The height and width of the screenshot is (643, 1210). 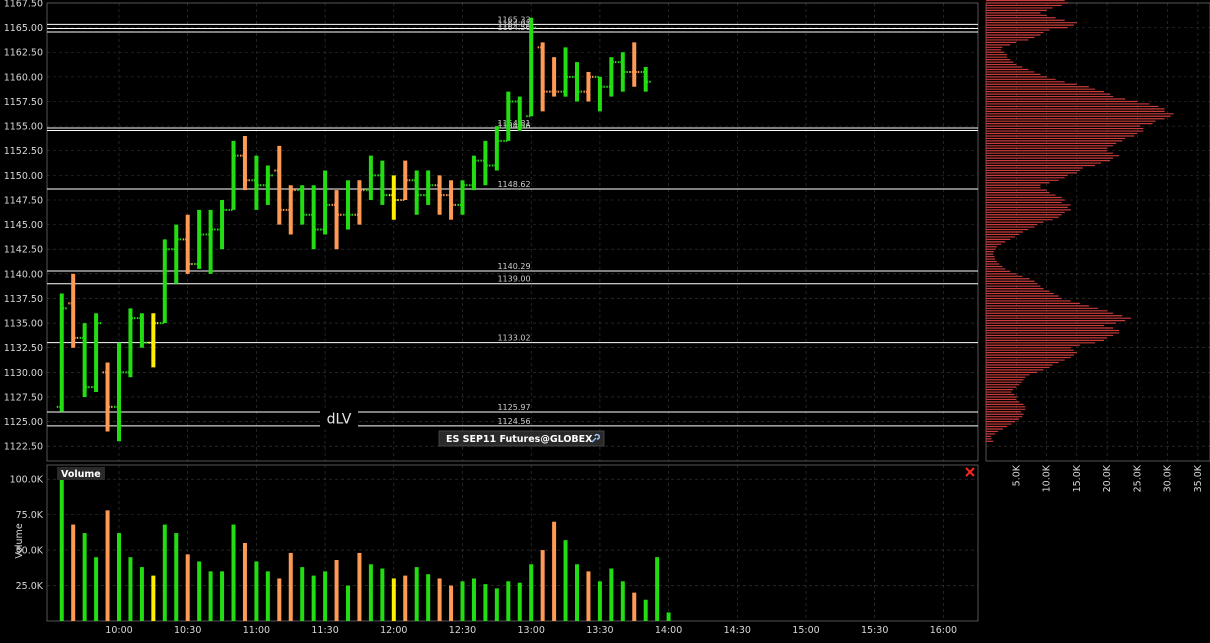 I want to click on level-label: 1124.56, so click(x=513, y=421).